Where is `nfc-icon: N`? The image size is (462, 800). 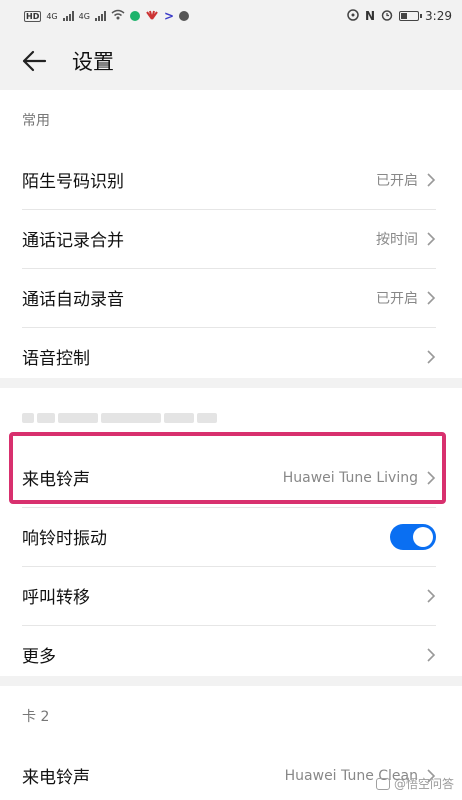 nfc-icon: N is located at coordinates (370, 16).